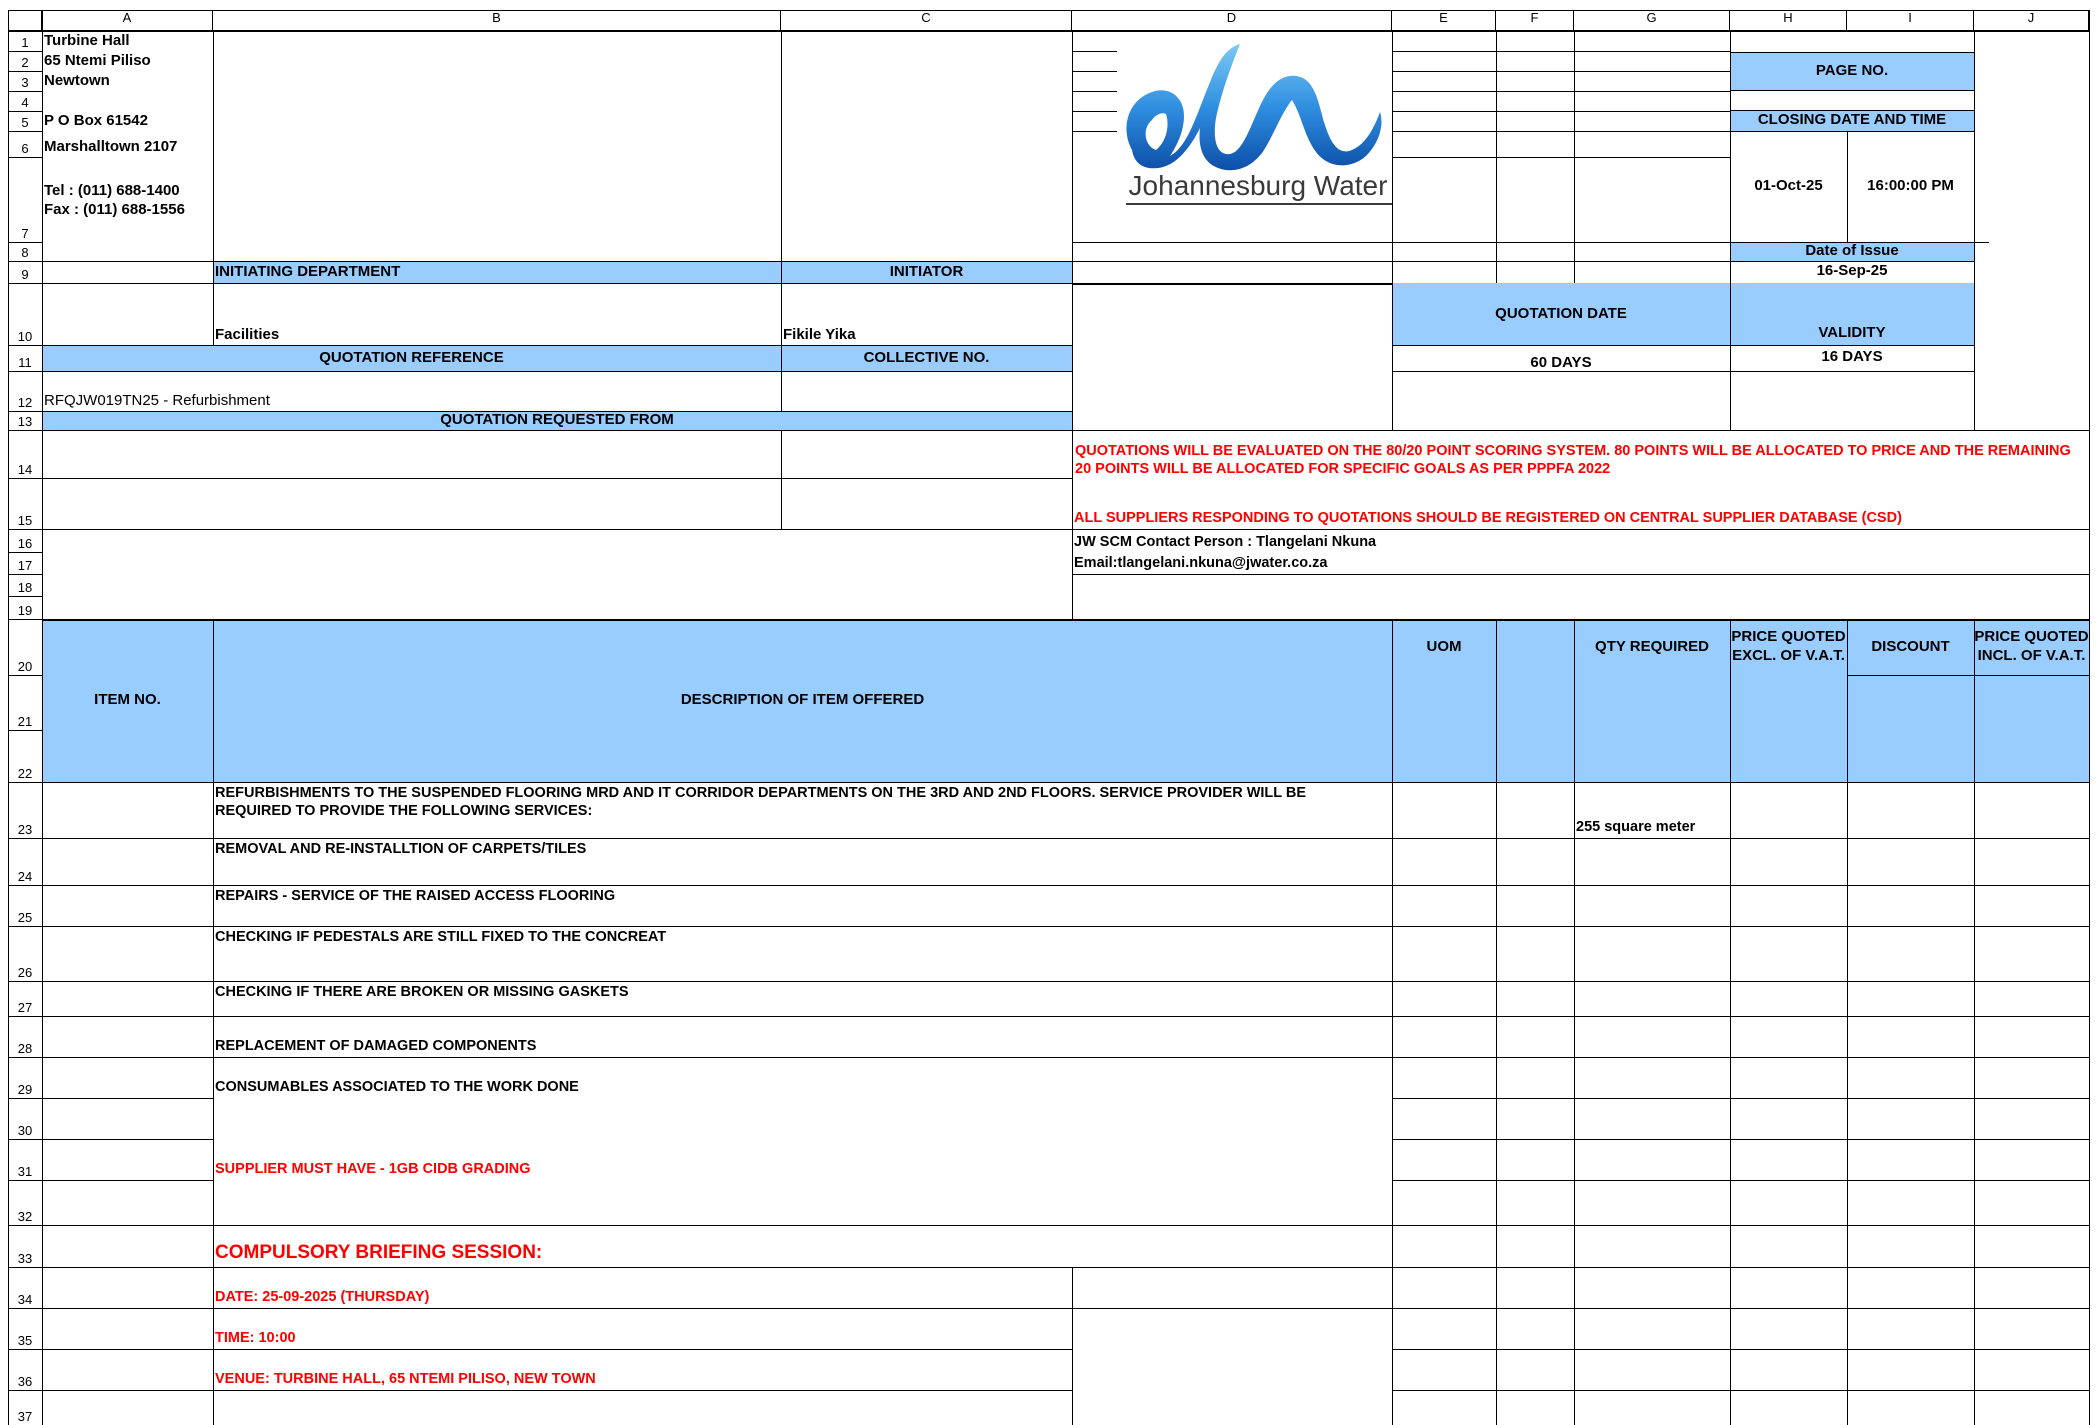 The image size is (2097, 1425). I want to click on row-header-34: 34, so click(25, 1287).